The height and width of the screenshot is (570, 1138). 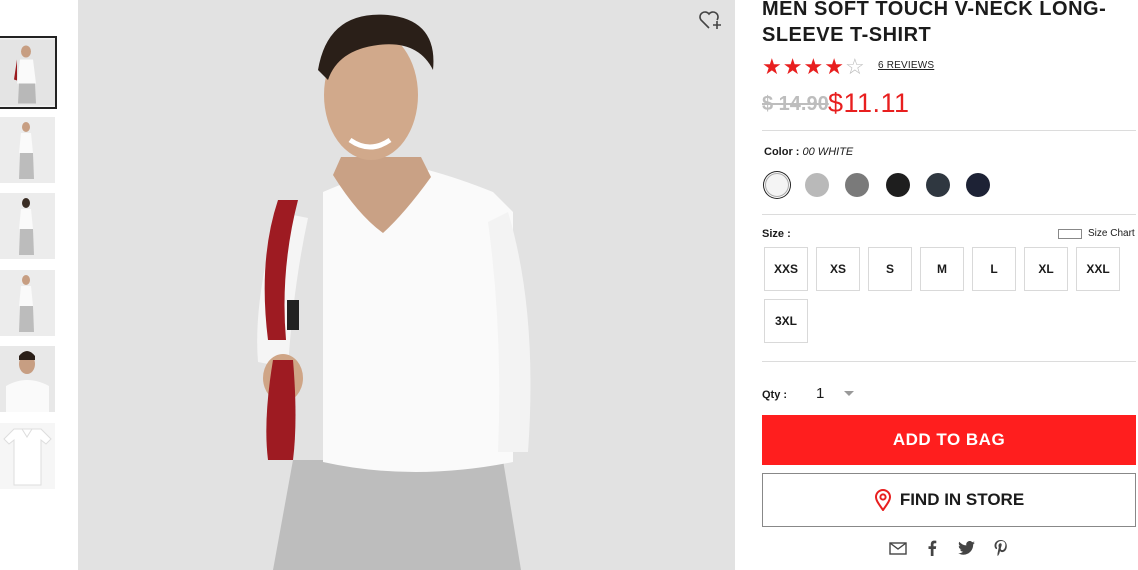 What do you see at coordinates (1111, 233) in the screenshot?
I see `size-chart-label: Size Chart` at bounding box center [1111, 233].